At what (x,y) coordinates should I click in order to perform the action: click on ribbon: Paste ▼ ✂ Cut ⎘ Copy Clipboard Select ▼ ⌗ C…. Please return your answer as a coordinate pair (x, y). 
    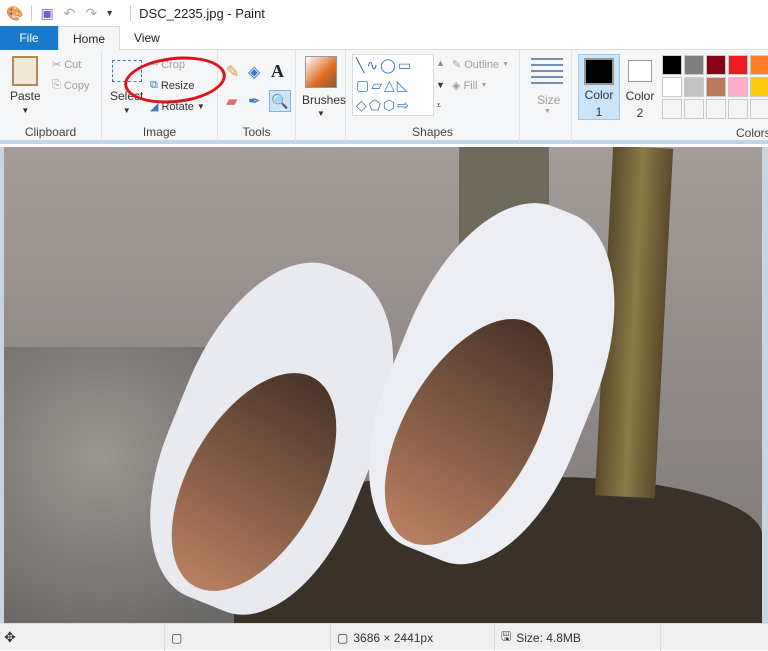
    Looking at the image, I should click on (384, 97).